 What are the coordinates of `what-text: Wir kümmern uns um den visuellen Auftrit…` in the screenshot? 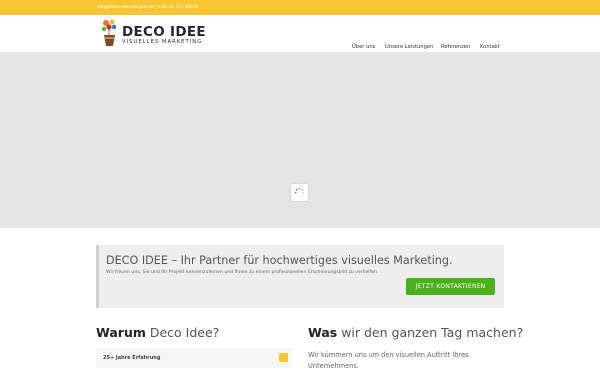 It's located at (388, 360).